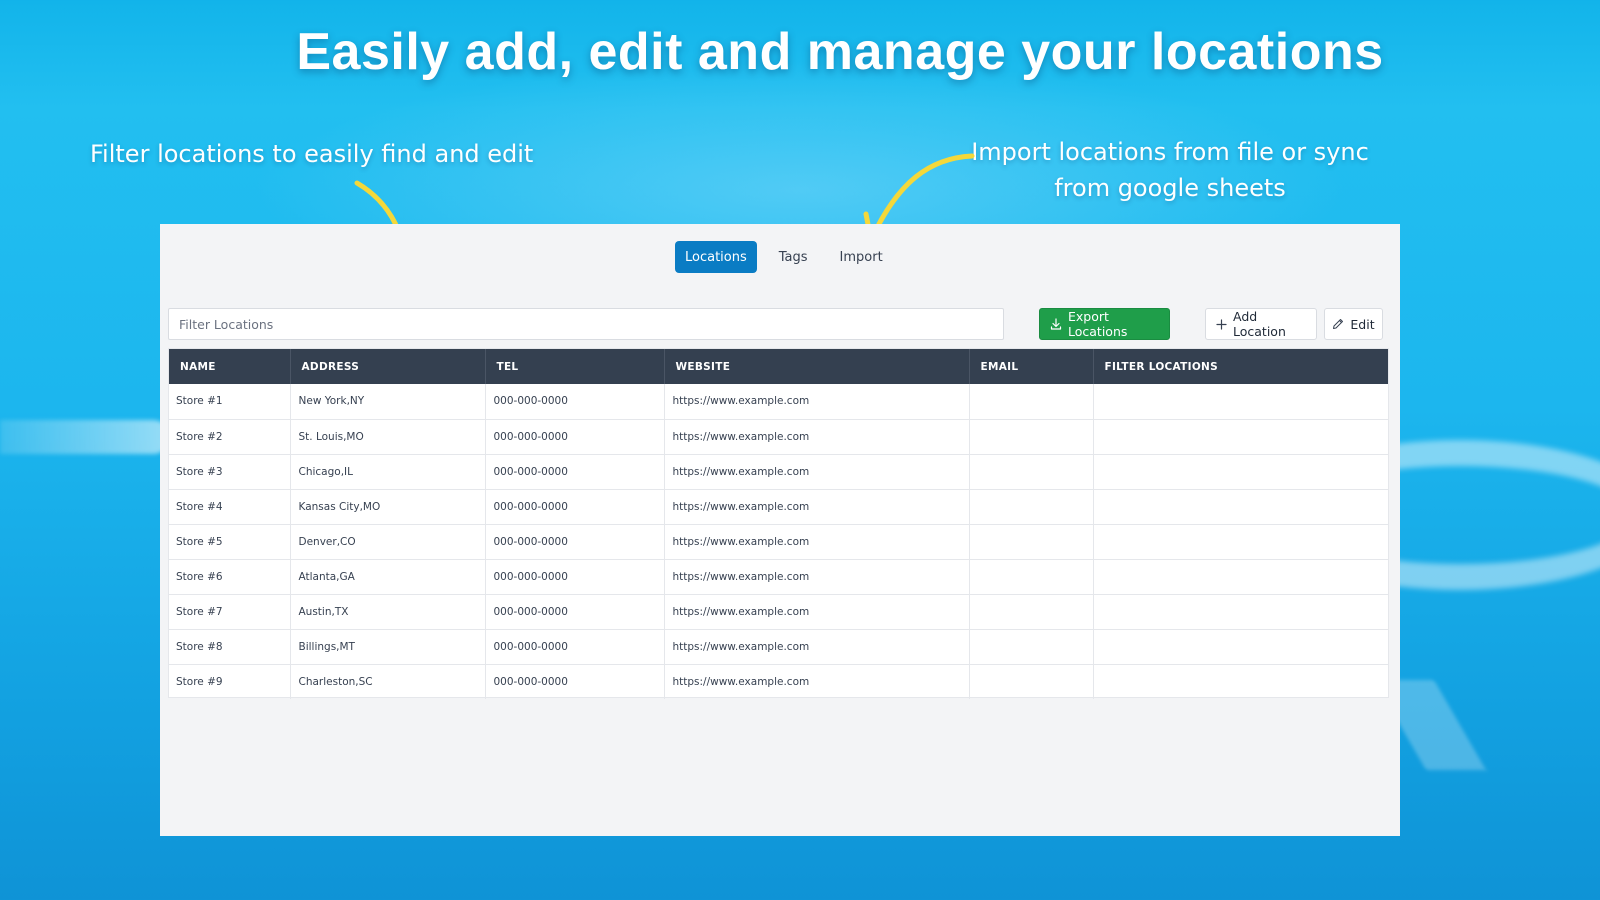 This screenshot has width=1600, height=900. What do you see at coordinates (388, 681) in the screenshot?
I see `cell-address: Charleston,SC` at bounding box center [388, 681].